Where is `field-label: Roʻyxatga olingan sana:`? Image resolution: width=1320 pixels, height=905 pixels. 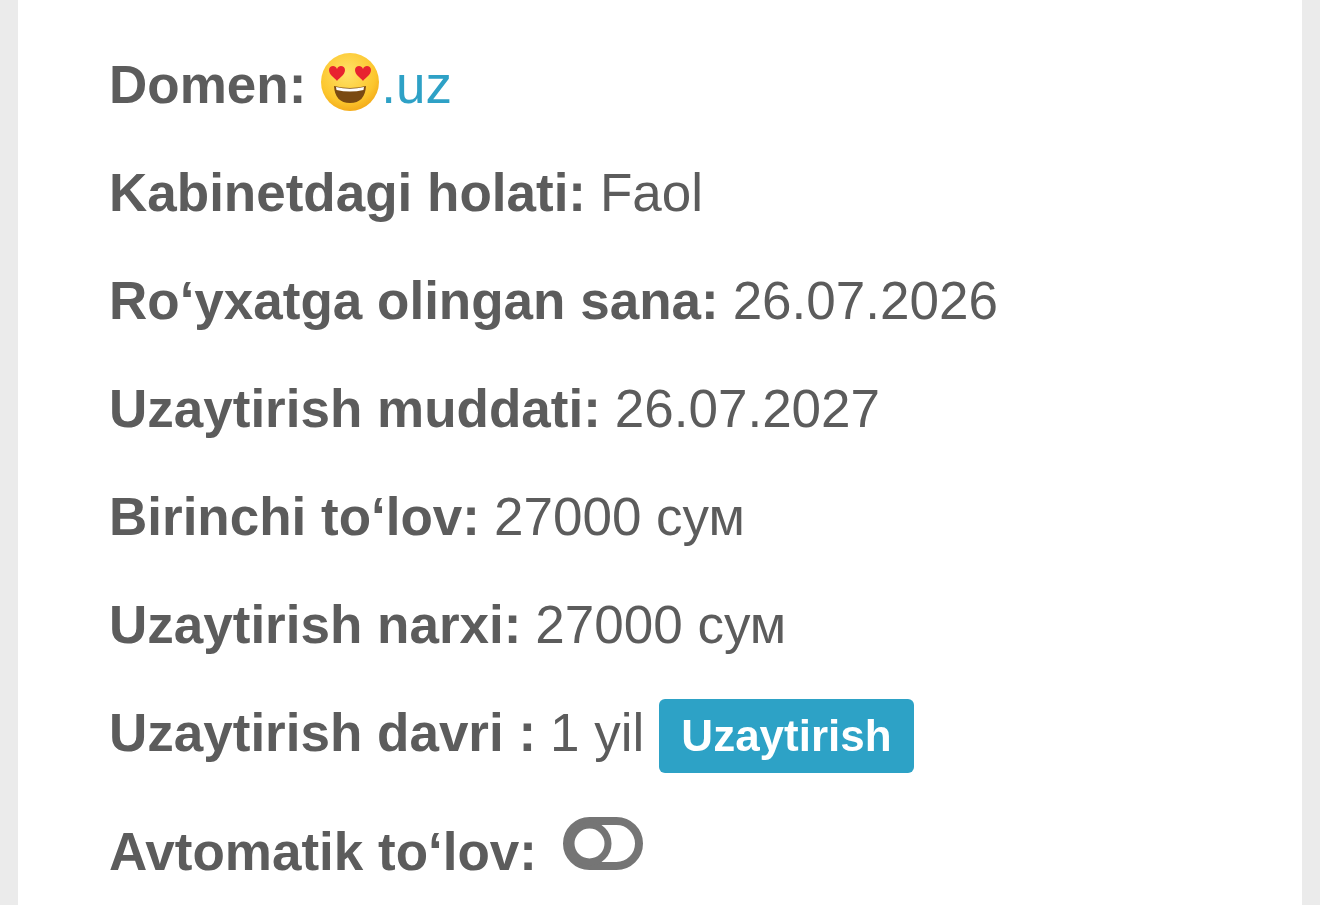 field-label: Roʻyxatga olingan sana: is located at coordinates (414, 300).